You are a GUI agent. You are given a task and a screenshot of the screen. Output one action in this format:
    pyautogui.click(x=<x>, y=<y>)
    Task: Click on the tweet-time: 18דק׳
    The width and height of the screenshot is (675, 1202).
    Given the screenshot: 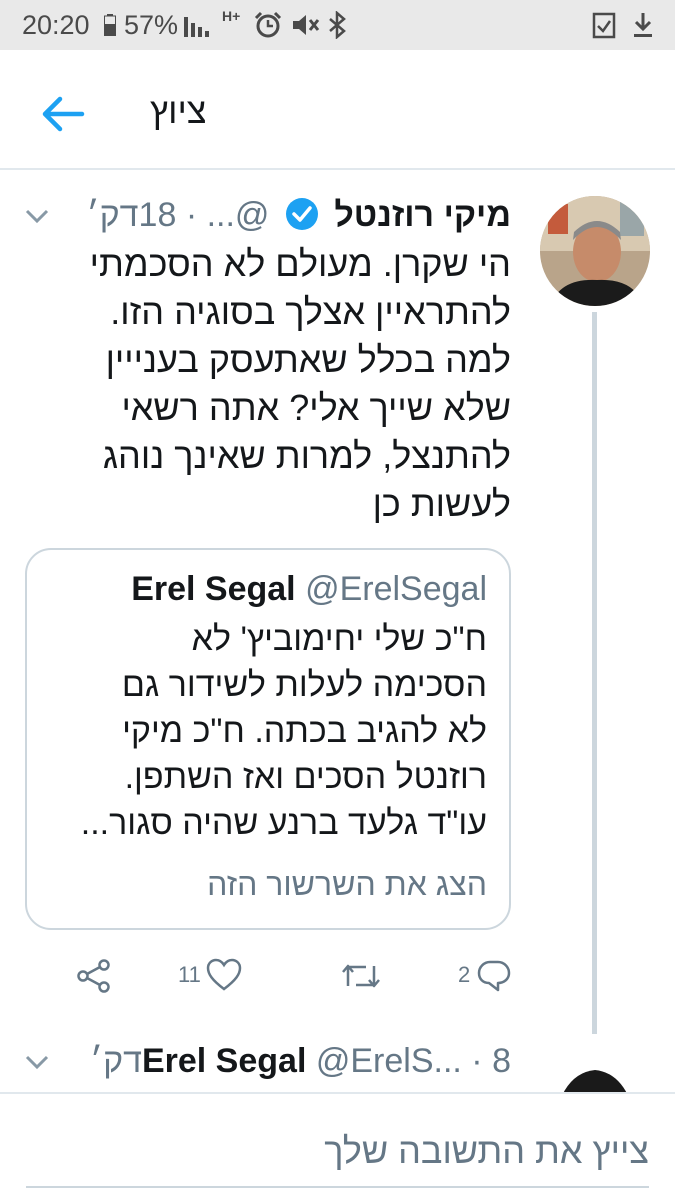 What is the action you would take?
    pyautogui.click(x=131, y=215)
    